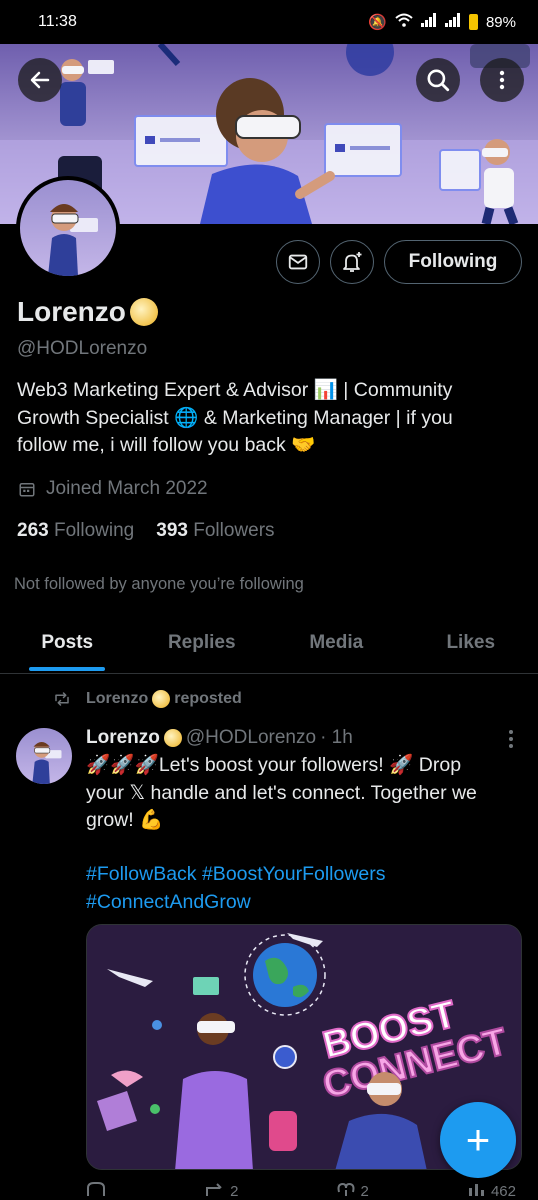 This screenshot has width=538, height=1200. I want to click on search-button, so click(438, 80).